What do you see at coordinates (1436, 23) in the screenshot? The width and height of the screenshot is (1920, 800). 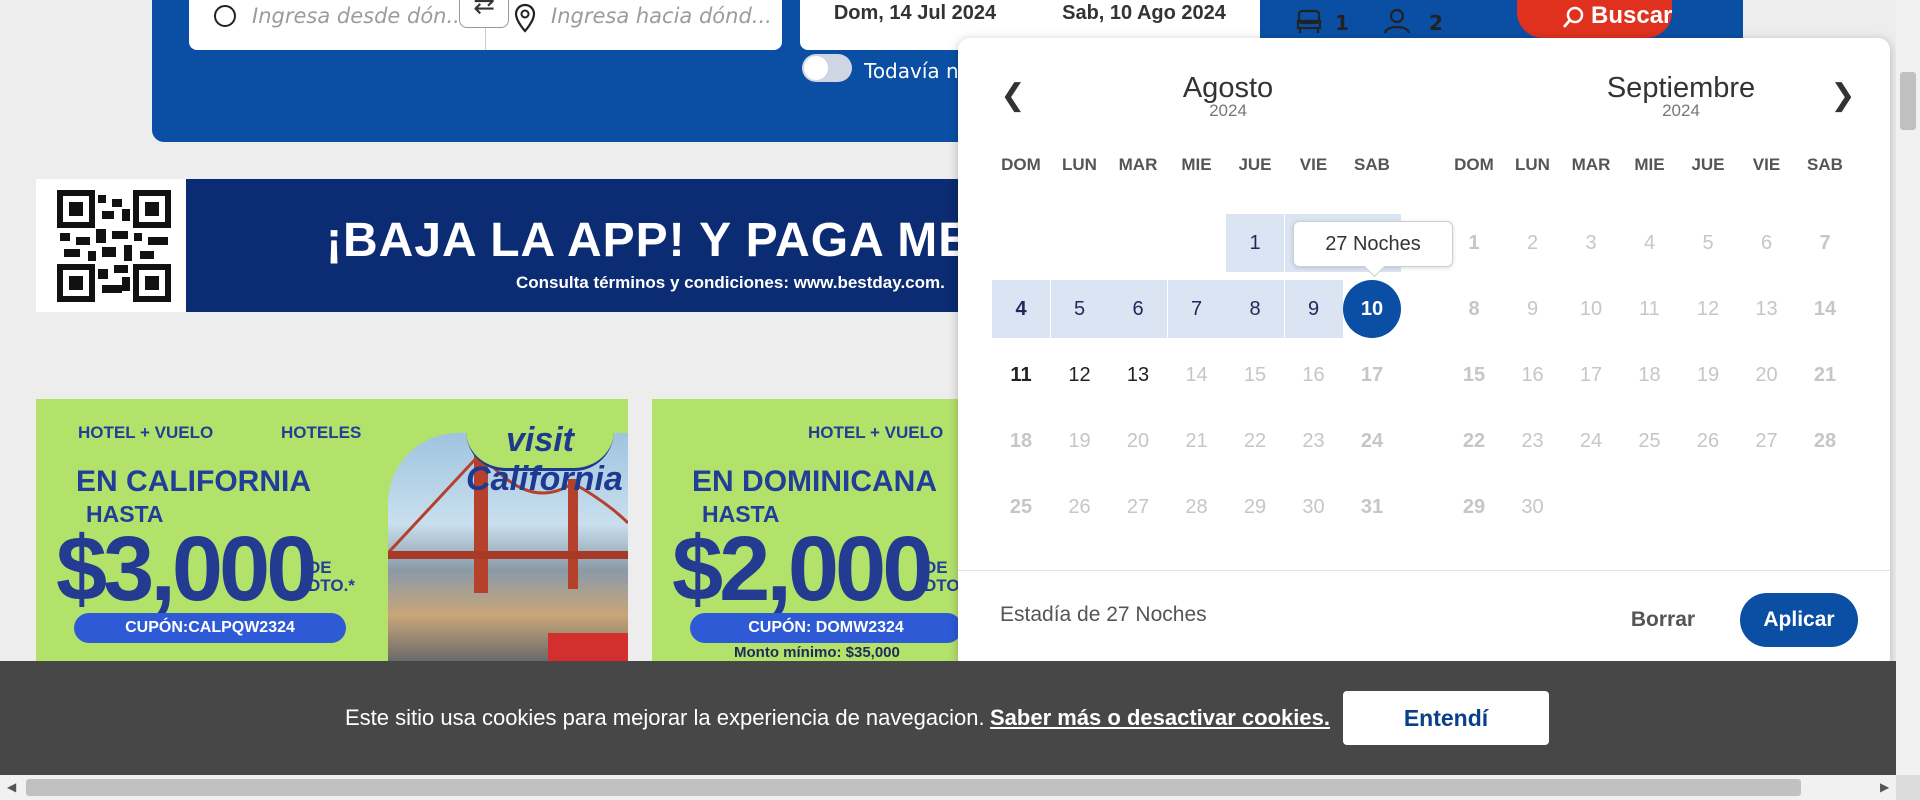 I see `guests-count: 2` at bounding box center [1436, 23].